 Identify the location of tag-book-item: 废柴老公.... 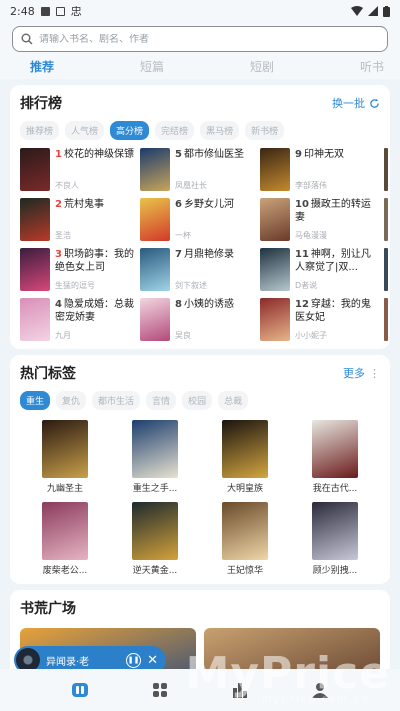
(65, 539).